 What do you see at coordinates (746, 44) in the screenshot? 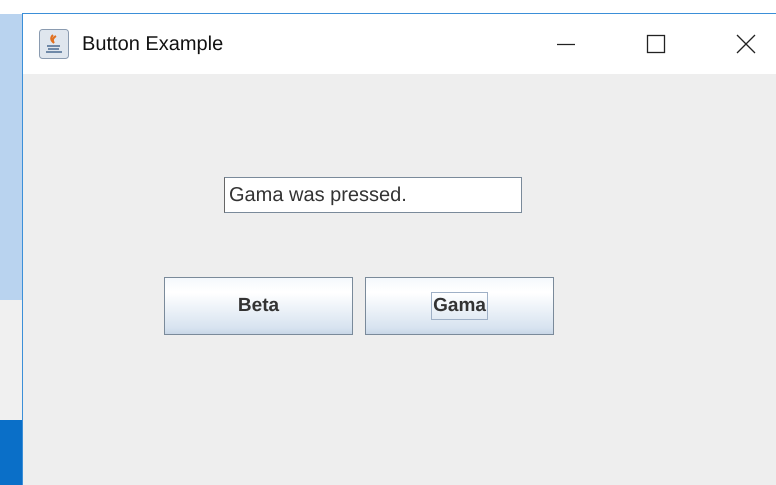
I see `close-icon` at bounding box center [746, 44].